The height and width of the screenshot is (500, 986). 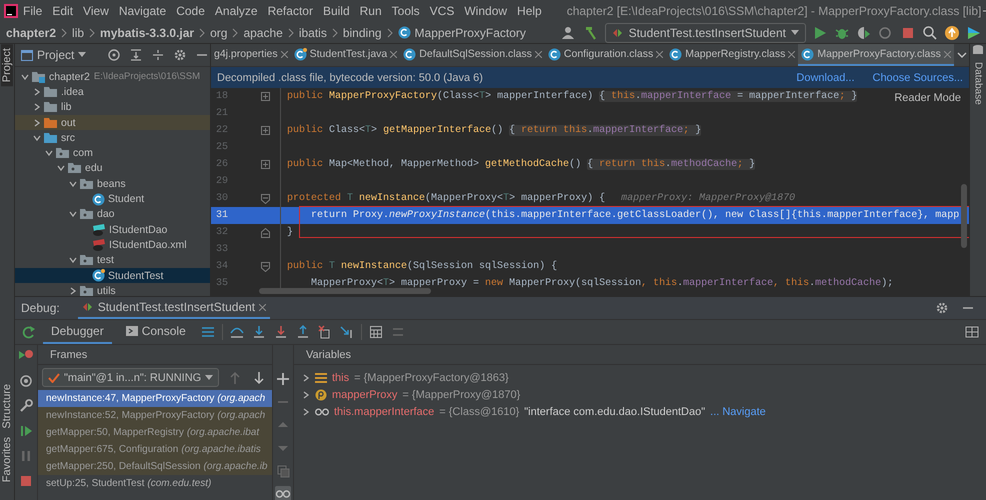 What do you see at coordinates (99, 229) in the screenshot?
I see `interface-file-icon` at bounding box center [99, 229].